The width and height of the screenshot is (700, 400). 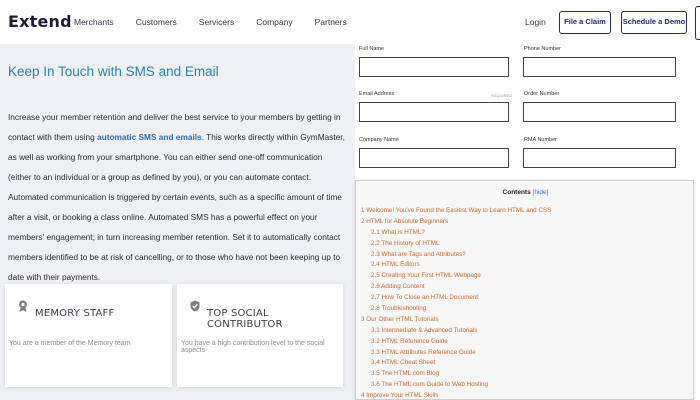 What do you see at coordinates (23, 306) in the screenshot?
I see `badge-icon` at bounding box center [23, 306].